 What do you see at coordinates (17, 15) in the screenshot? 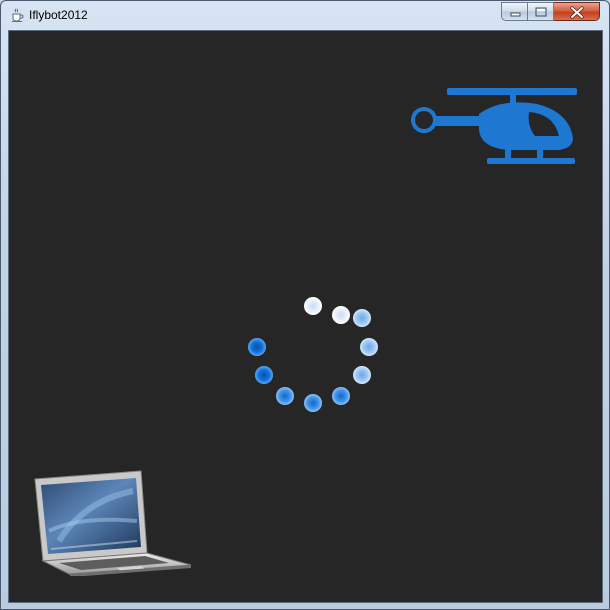
I see `java-cup-icon` at bounding box center [17, 15].